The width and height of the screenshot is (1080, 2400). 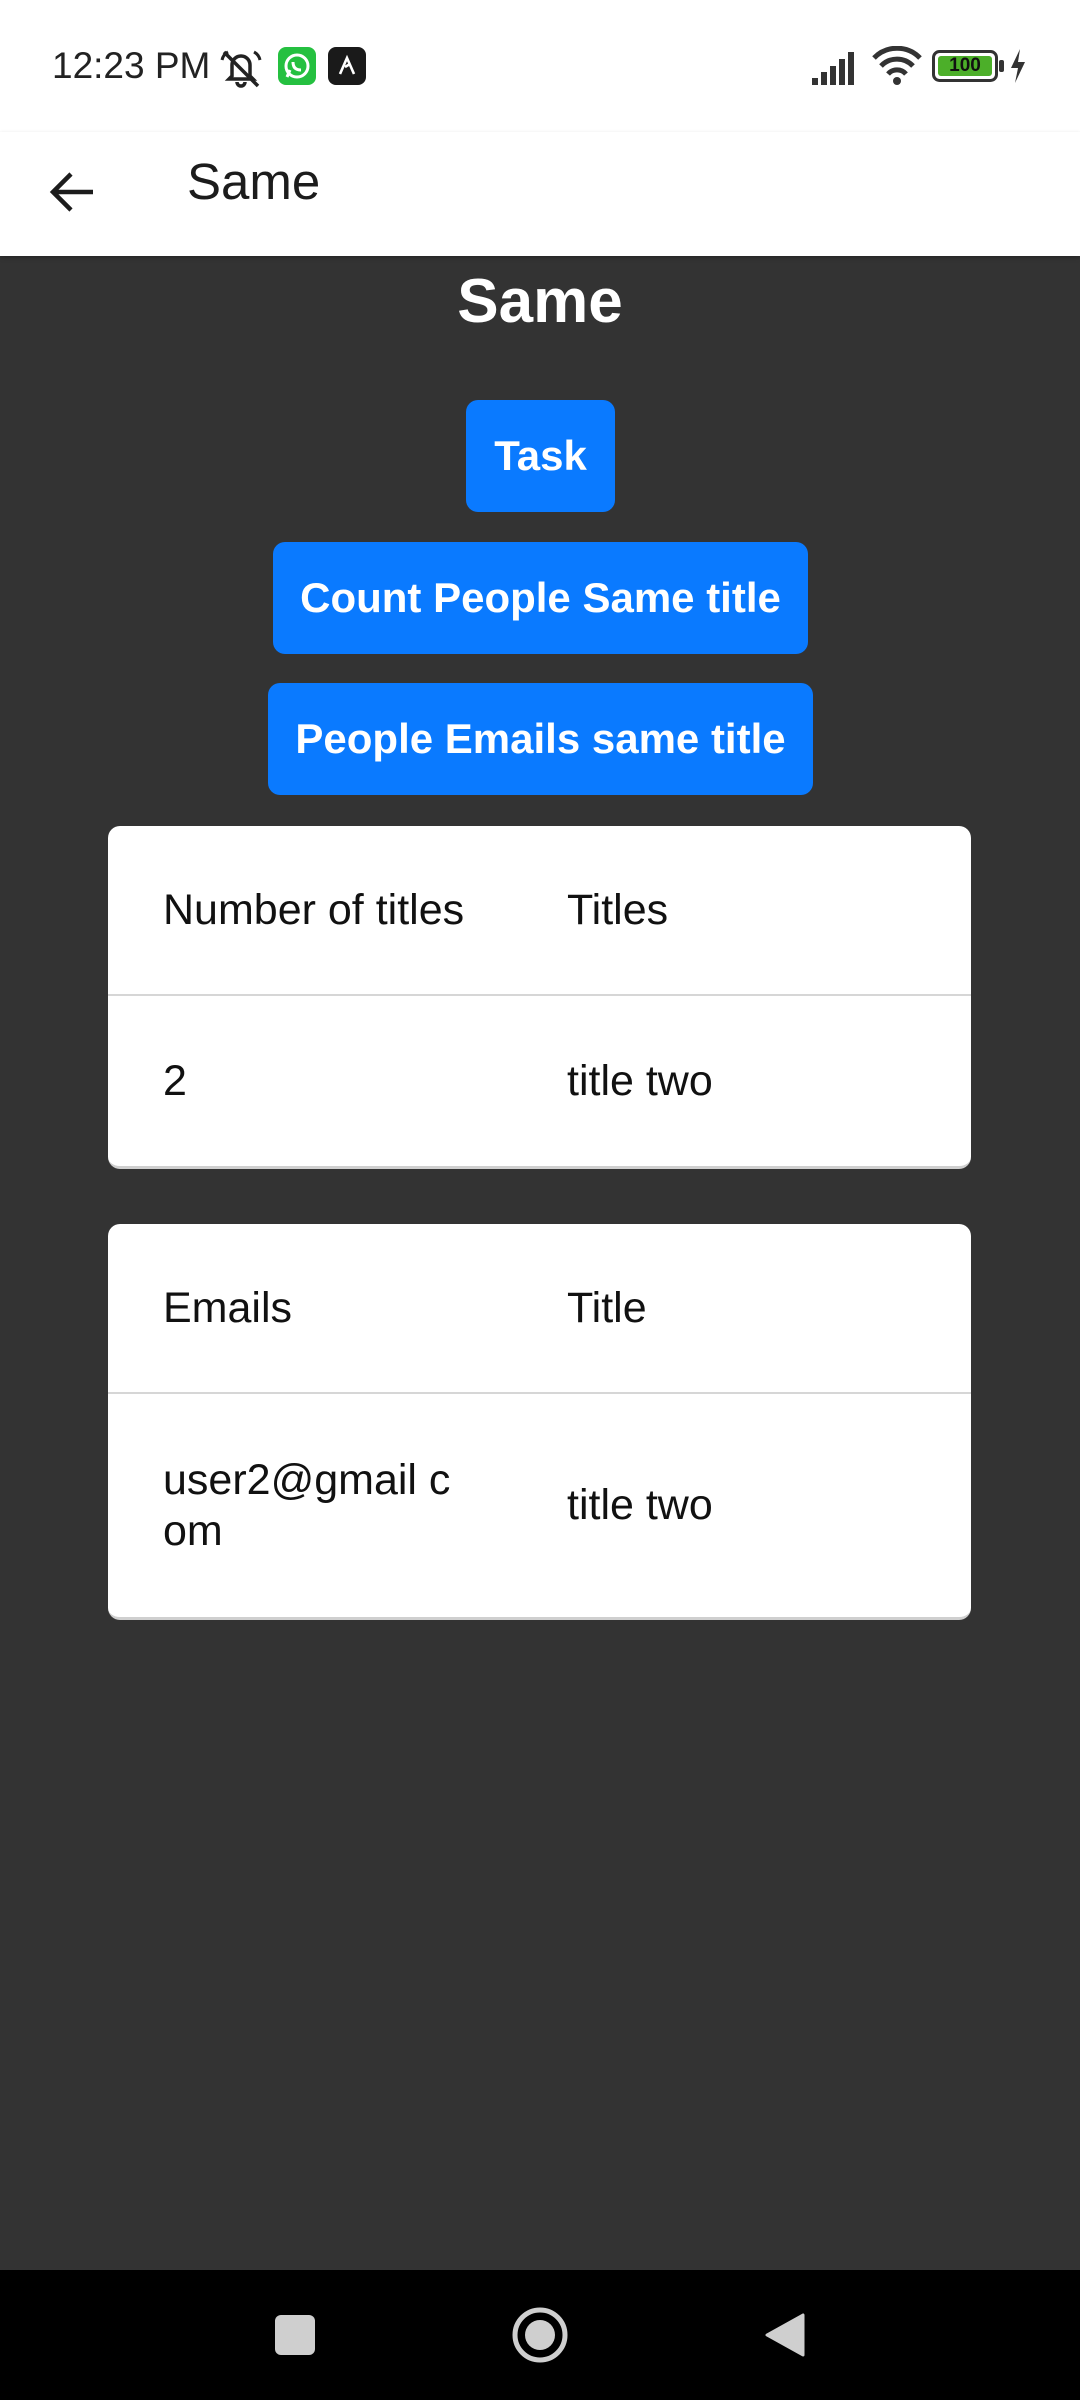 I want to click on table-cell: 2, so click(x=175, y=1080).